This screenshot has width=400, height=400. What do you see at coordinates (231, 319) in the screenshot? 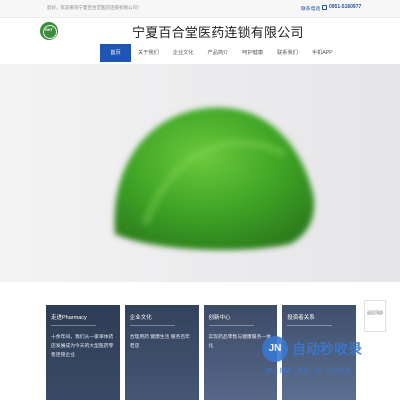
I see `card-title: 创新中心` at bounding box center [231, 319].